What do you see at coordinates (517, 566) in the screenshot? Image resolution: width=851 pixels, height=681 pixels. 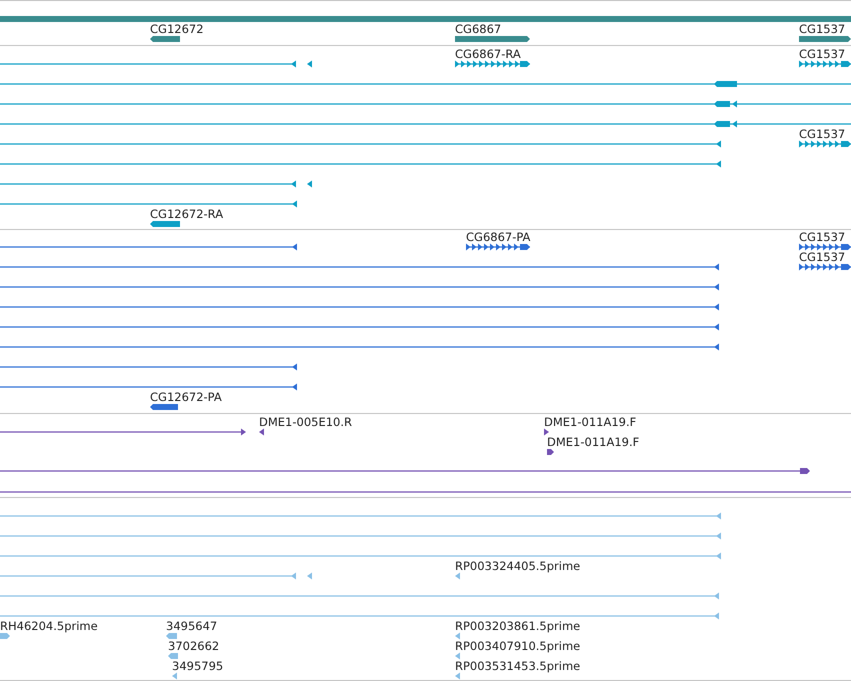 I see `feature-label: RP003324405.5prime` at bounding box center [517, 566].